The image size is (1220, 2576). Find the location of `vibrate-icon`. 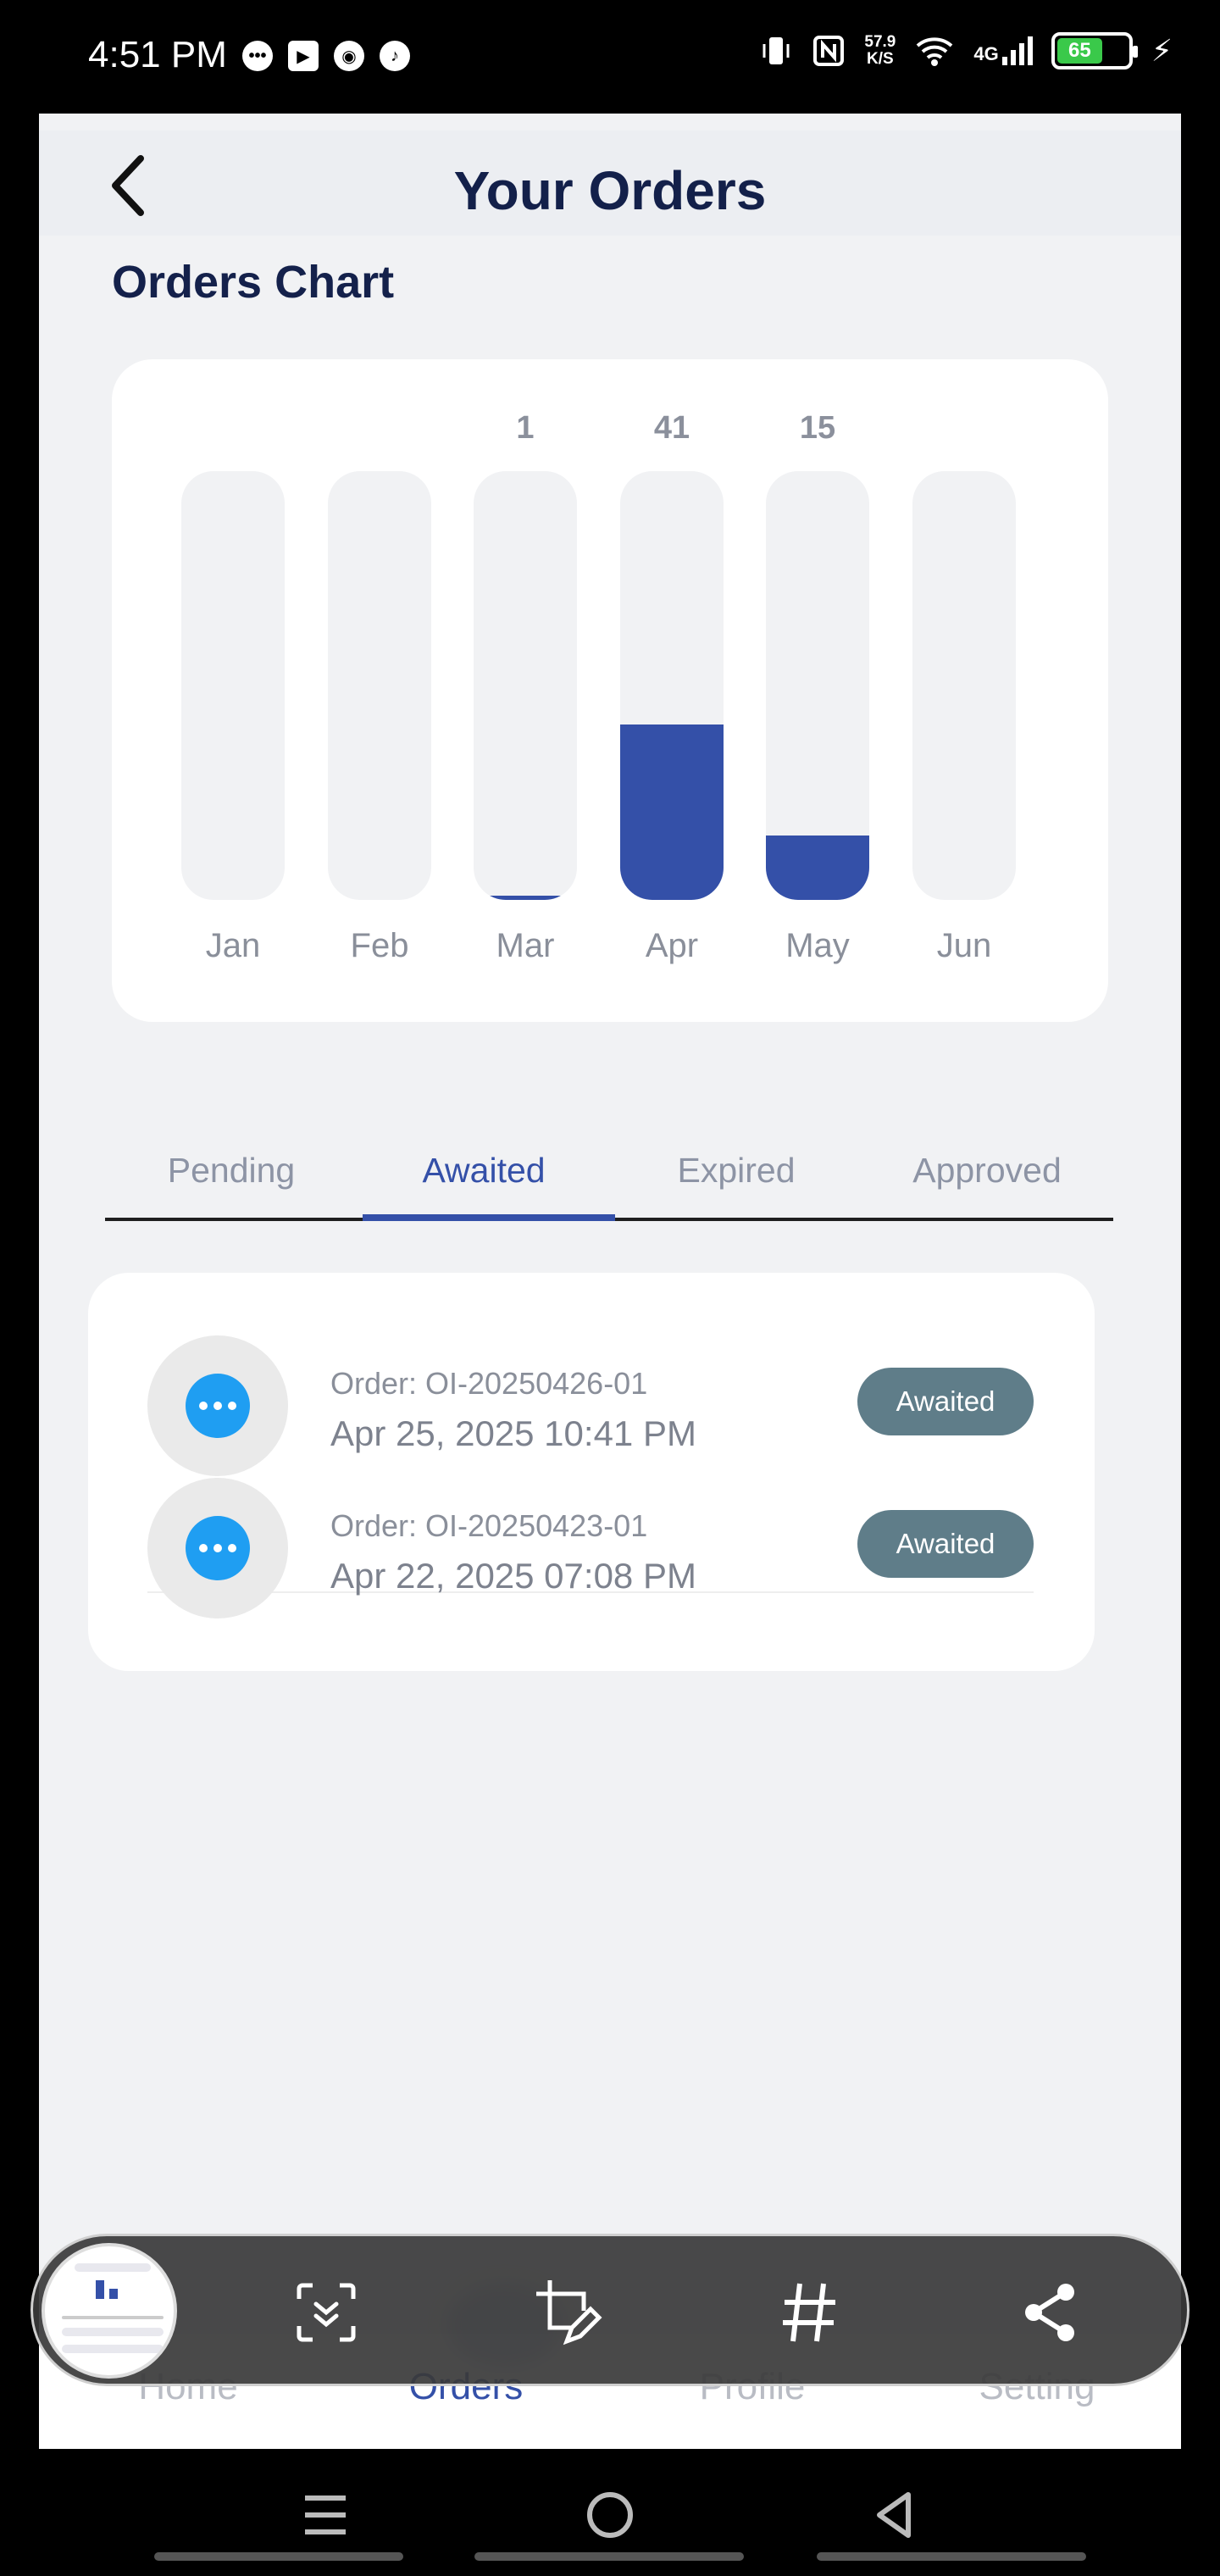

vibrate-icon is located at coordinates (776, 50).